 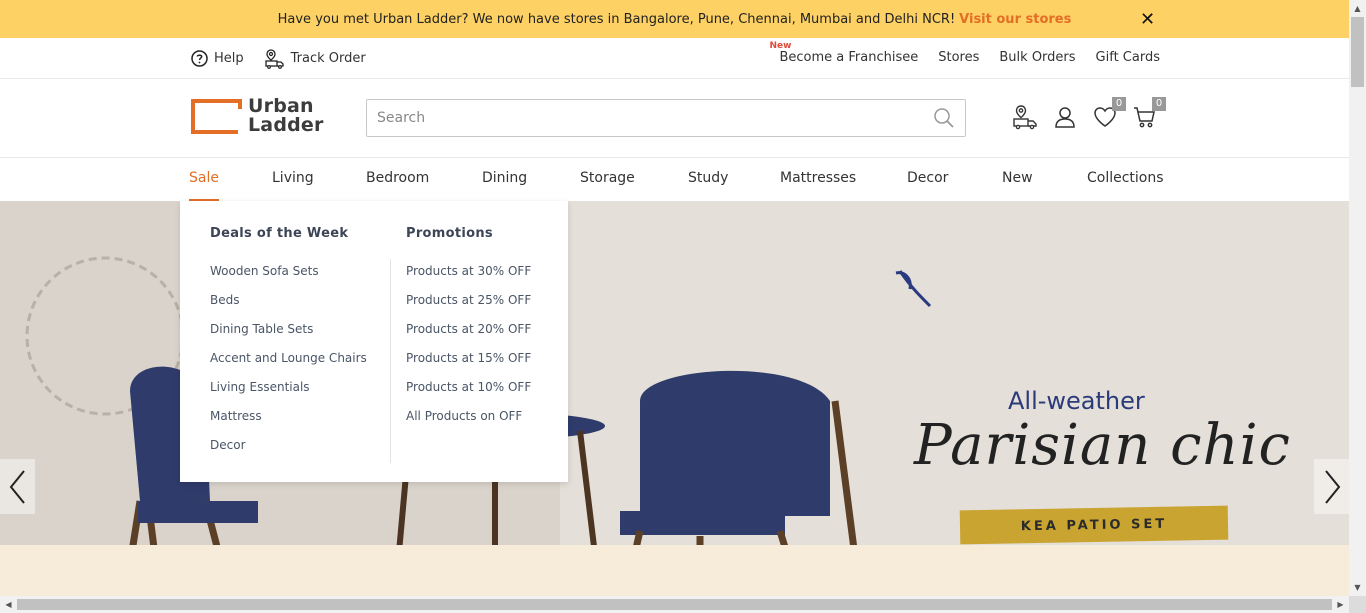 What do you see at coordinates (1340, 604) in the screenshot?
I see `scroll-right-arrow-icon: ▶` at bounding box center [1340, 604].